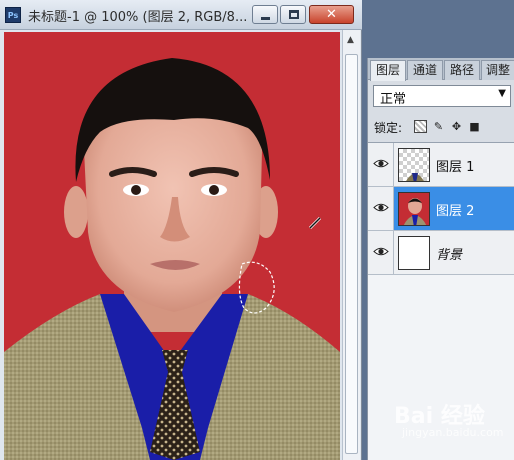 This screenshot has width=514, height=460. Describe the element at coordinates (449, 253) in the screenshot. I see `layer-name: 背景` at that location.